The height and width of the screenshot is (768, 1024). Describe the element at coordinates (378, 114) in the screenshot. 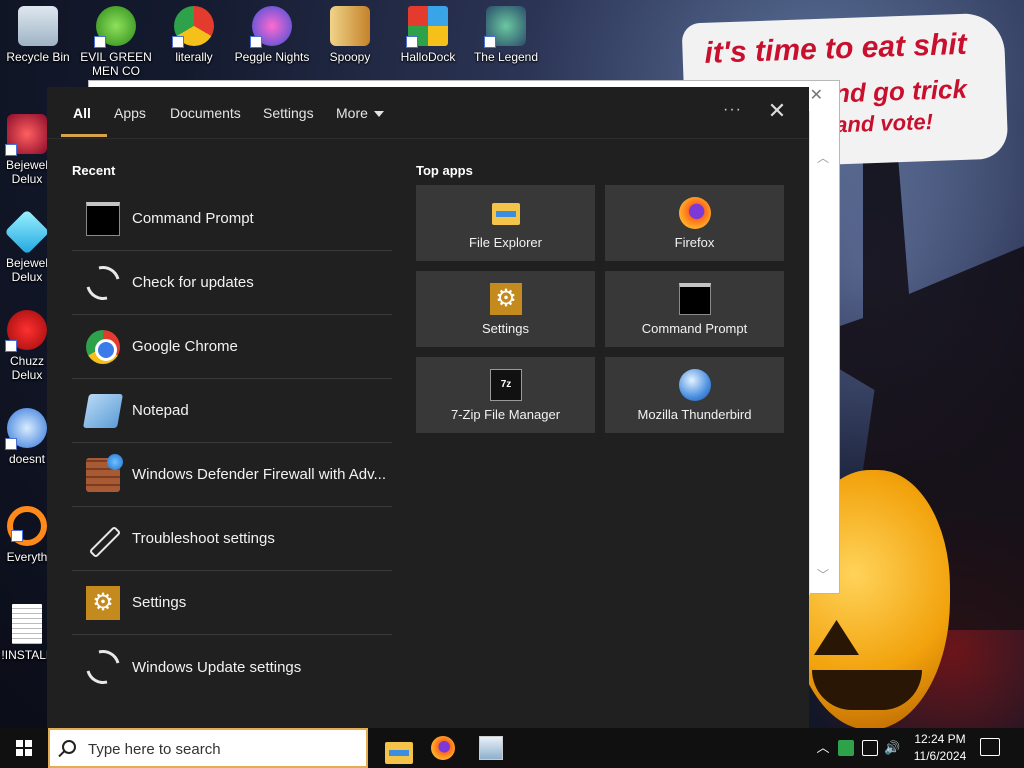

I see `chevron-down-icon` at that location.